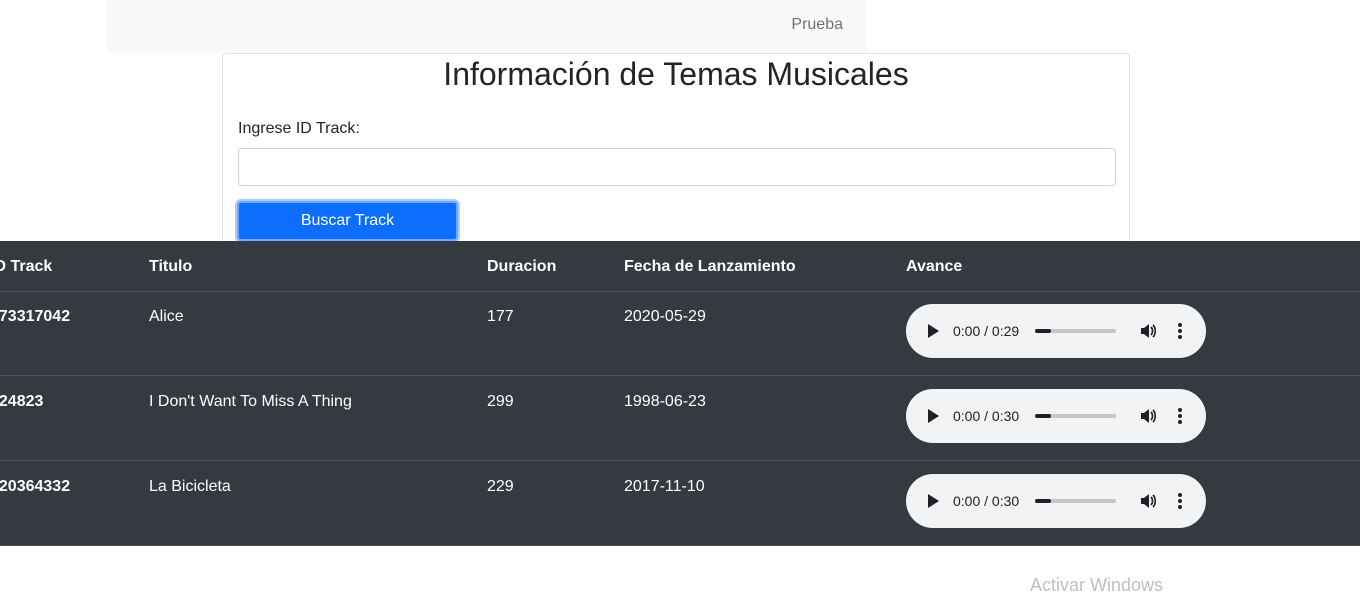  I want to click on navbar: Prueba, so click(487, 26).